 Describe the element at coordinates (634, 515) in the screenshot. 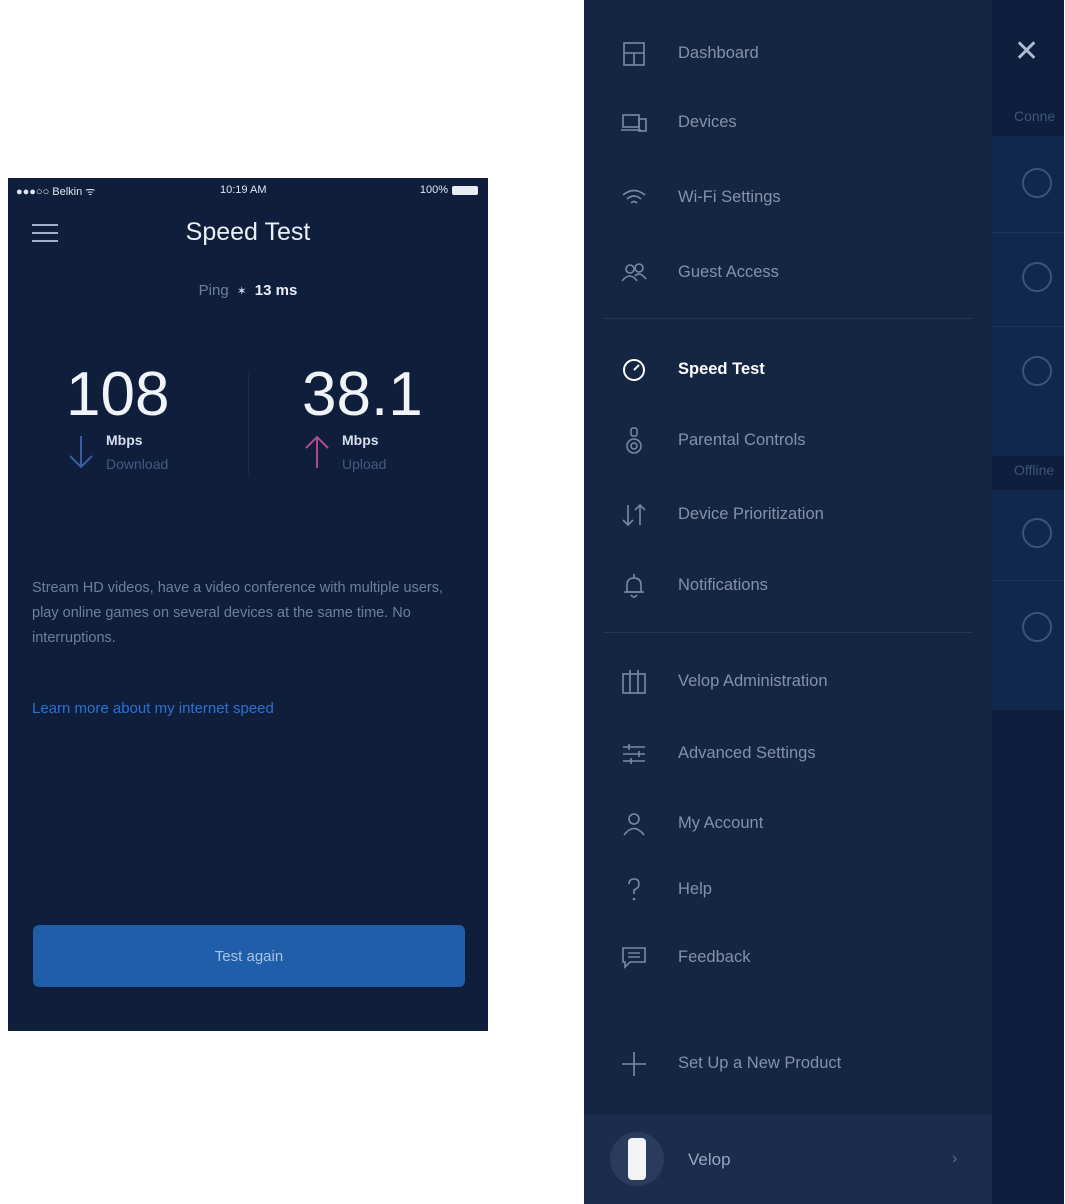

I see `prioritization-icon` at that location.